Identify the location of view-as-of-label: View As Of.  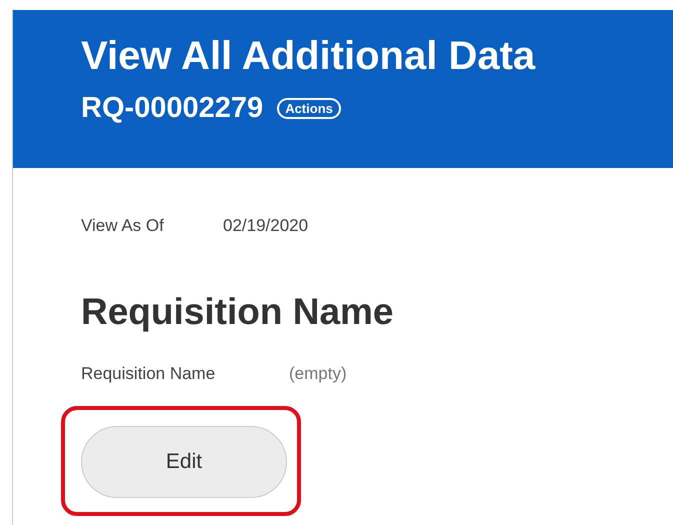
(123, 226).